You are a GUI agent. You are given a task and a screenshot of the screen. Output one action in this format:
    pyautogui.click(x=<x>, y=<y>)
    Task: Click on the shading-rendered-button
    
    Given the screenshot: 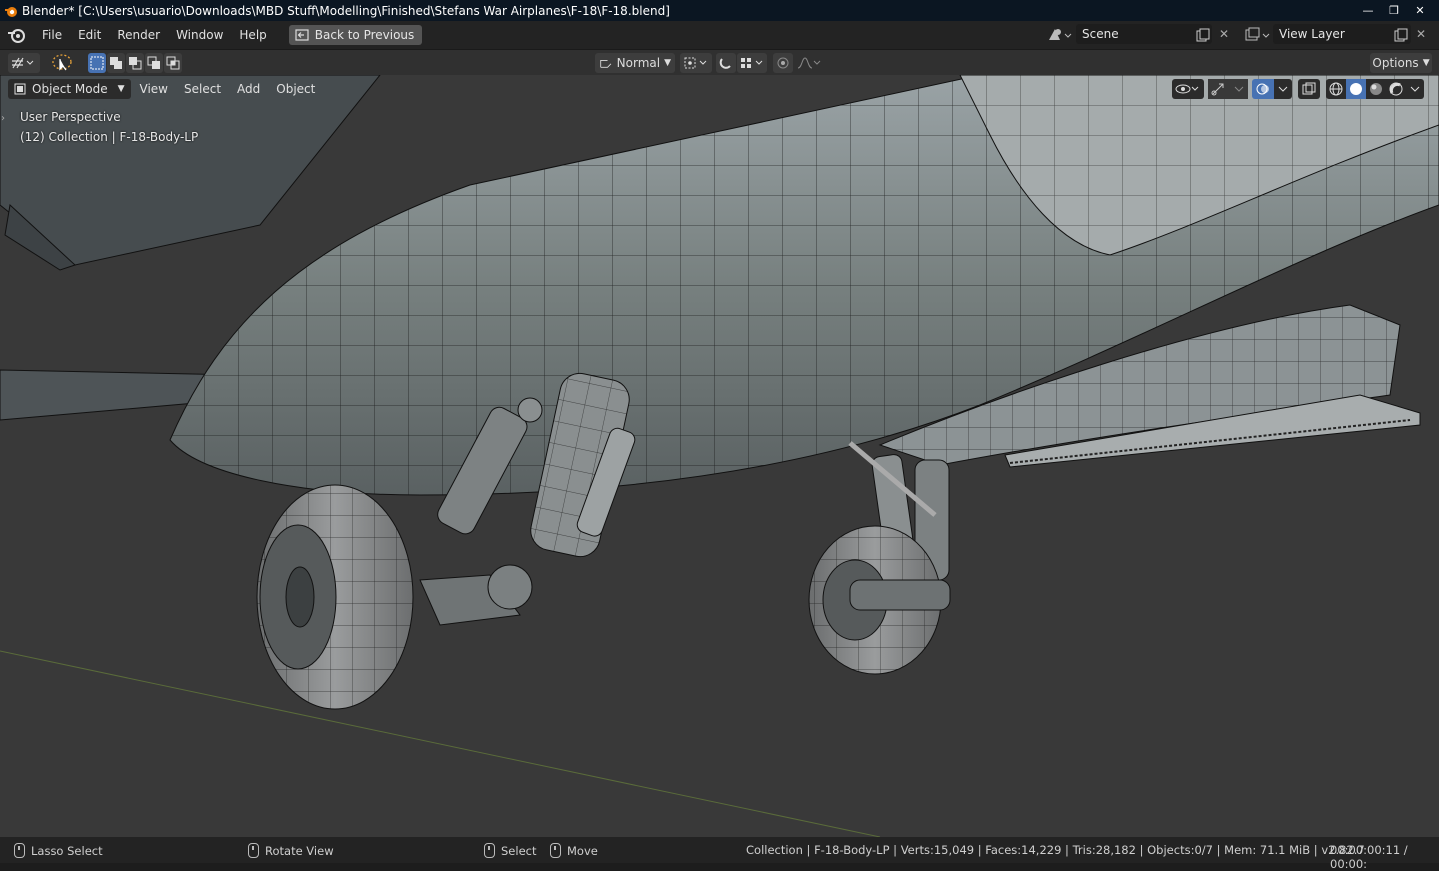 What is the action you would take?
    pyautogui.click(x=1396, y=89)
    